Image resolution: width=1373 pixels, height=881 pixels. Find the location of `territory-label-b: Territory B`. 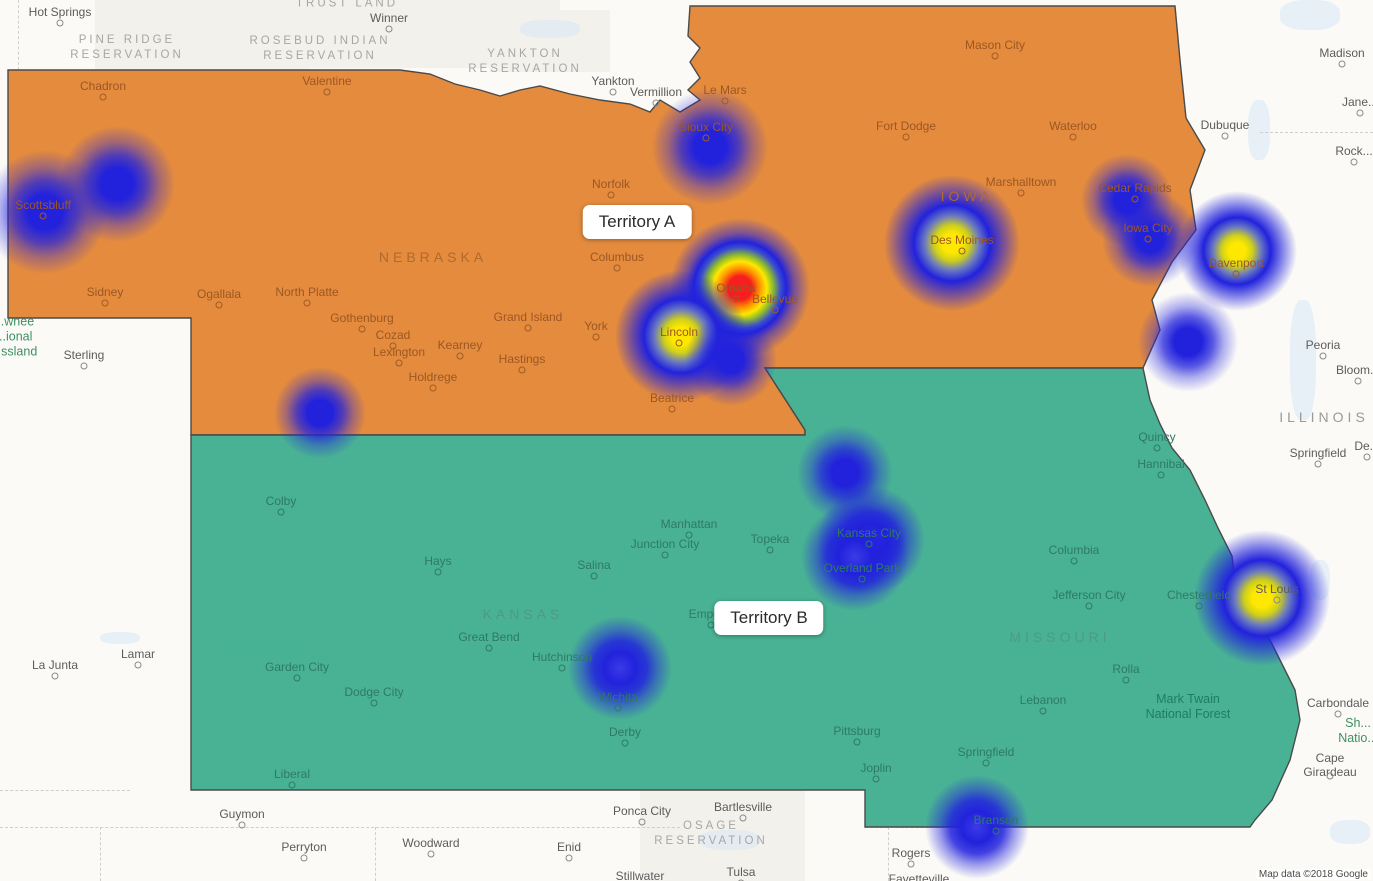

territory-label-b: Territory B is located at coordinates (769, 618).